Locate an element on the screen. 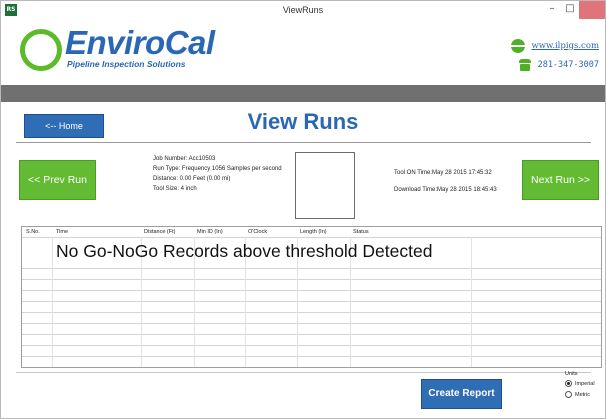 The height and width of the screenshot is (419, 606). tool-on-time: Tool ON Time:May 28 2015 17:45:32 is located at coordinates (443, 173).